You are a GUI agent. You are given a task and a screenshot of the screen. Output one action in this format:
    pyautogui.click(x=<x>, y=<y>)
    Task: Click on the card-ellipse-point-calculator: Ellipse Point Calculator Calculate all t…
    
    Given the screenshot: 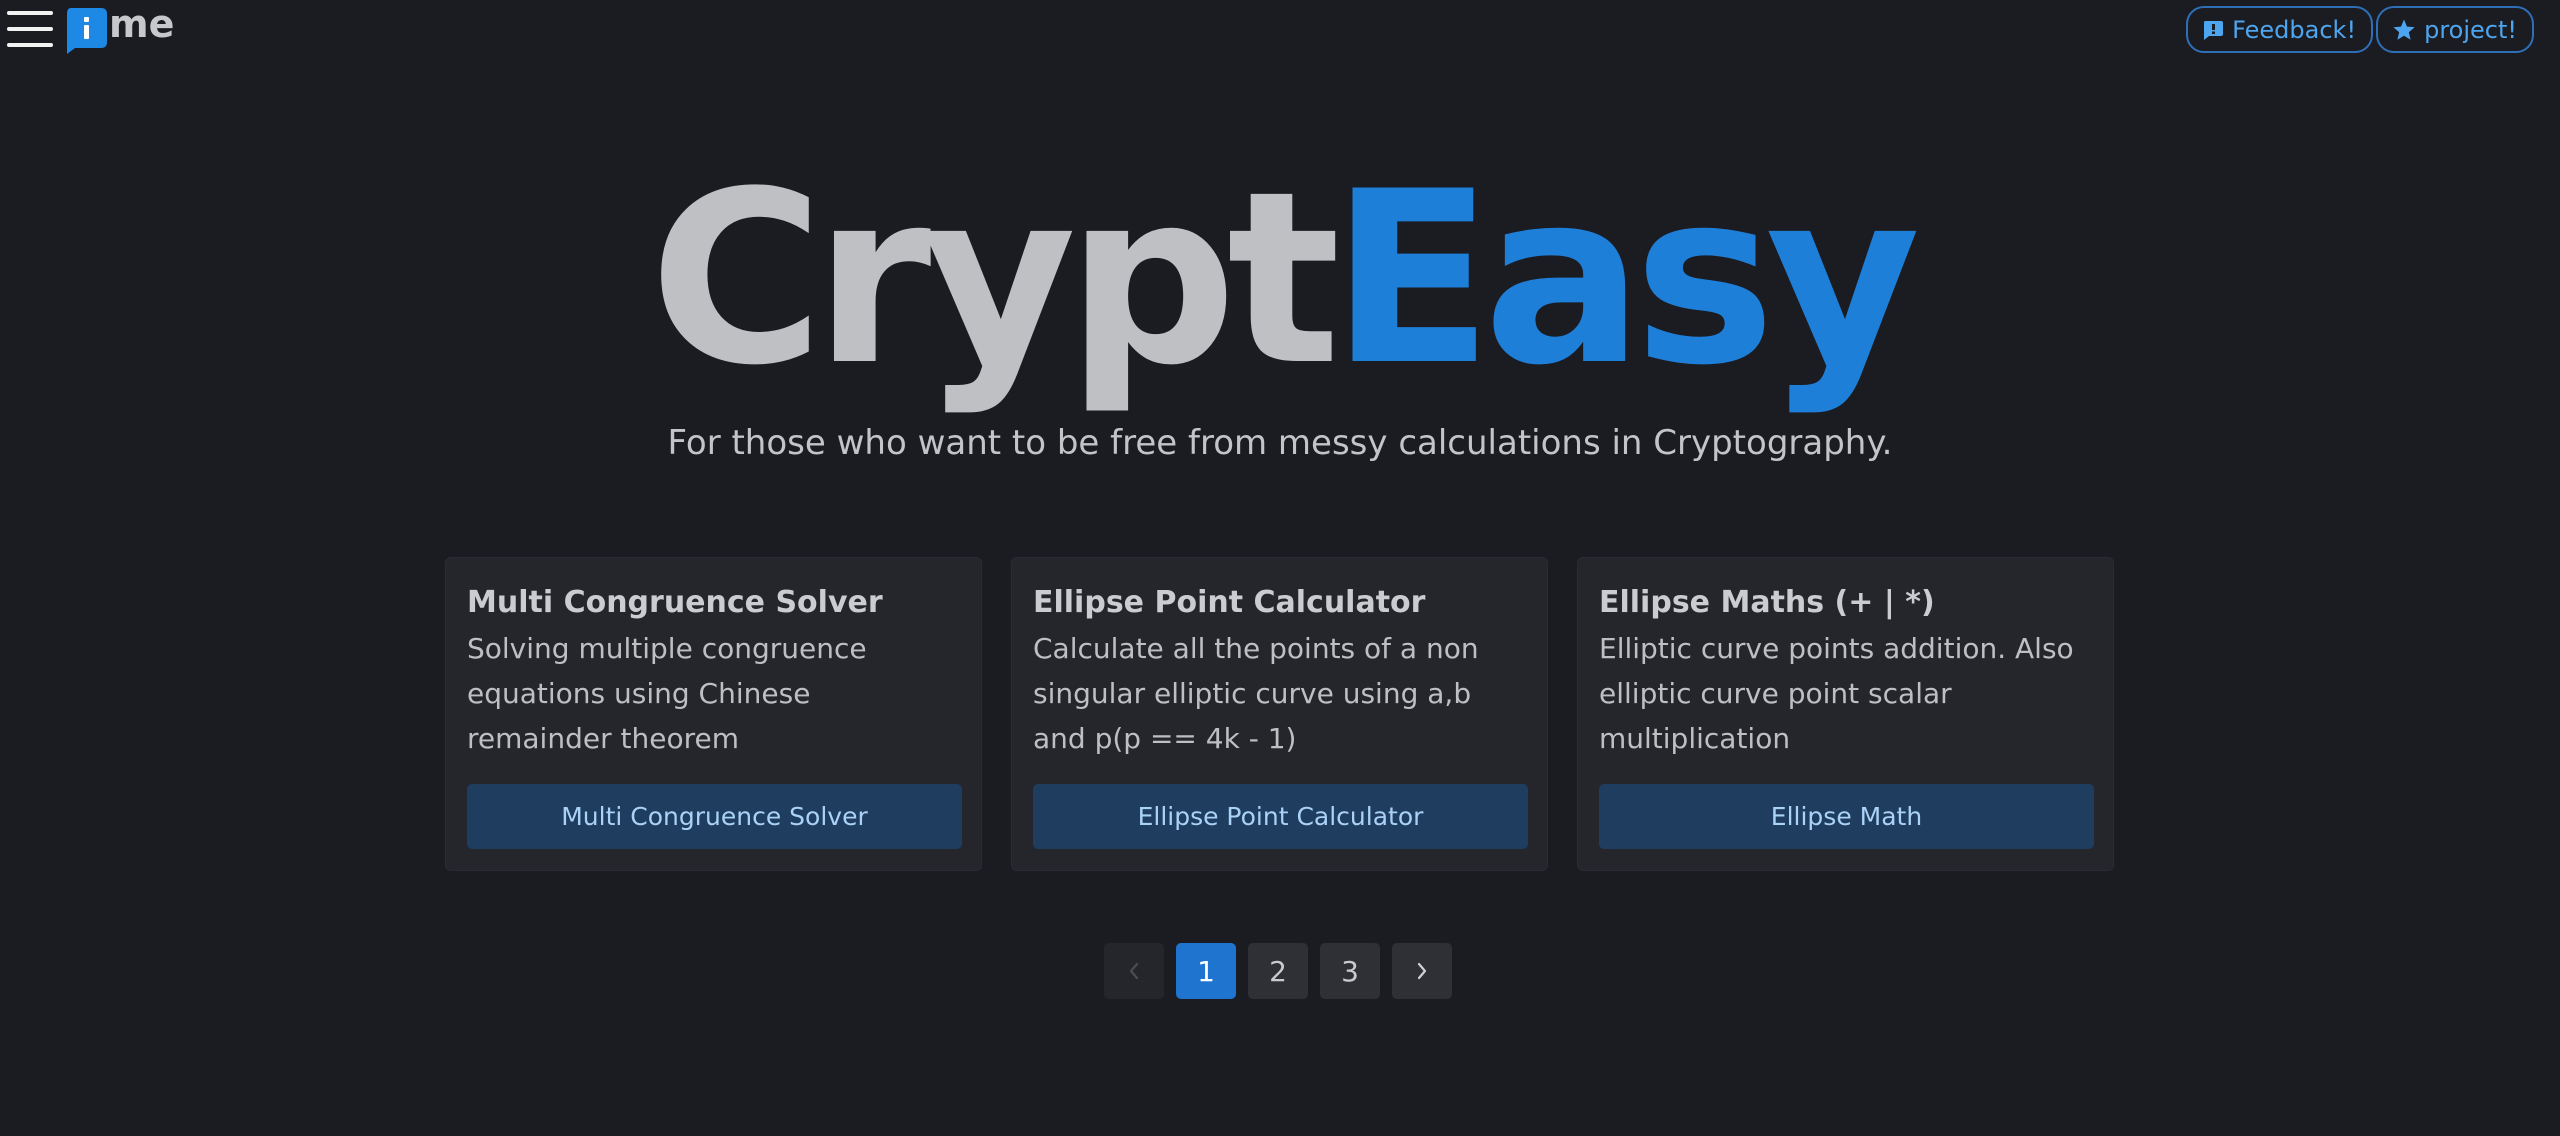 What is the action you would take?
    pyautogui.click(x=1279, y=714)
    